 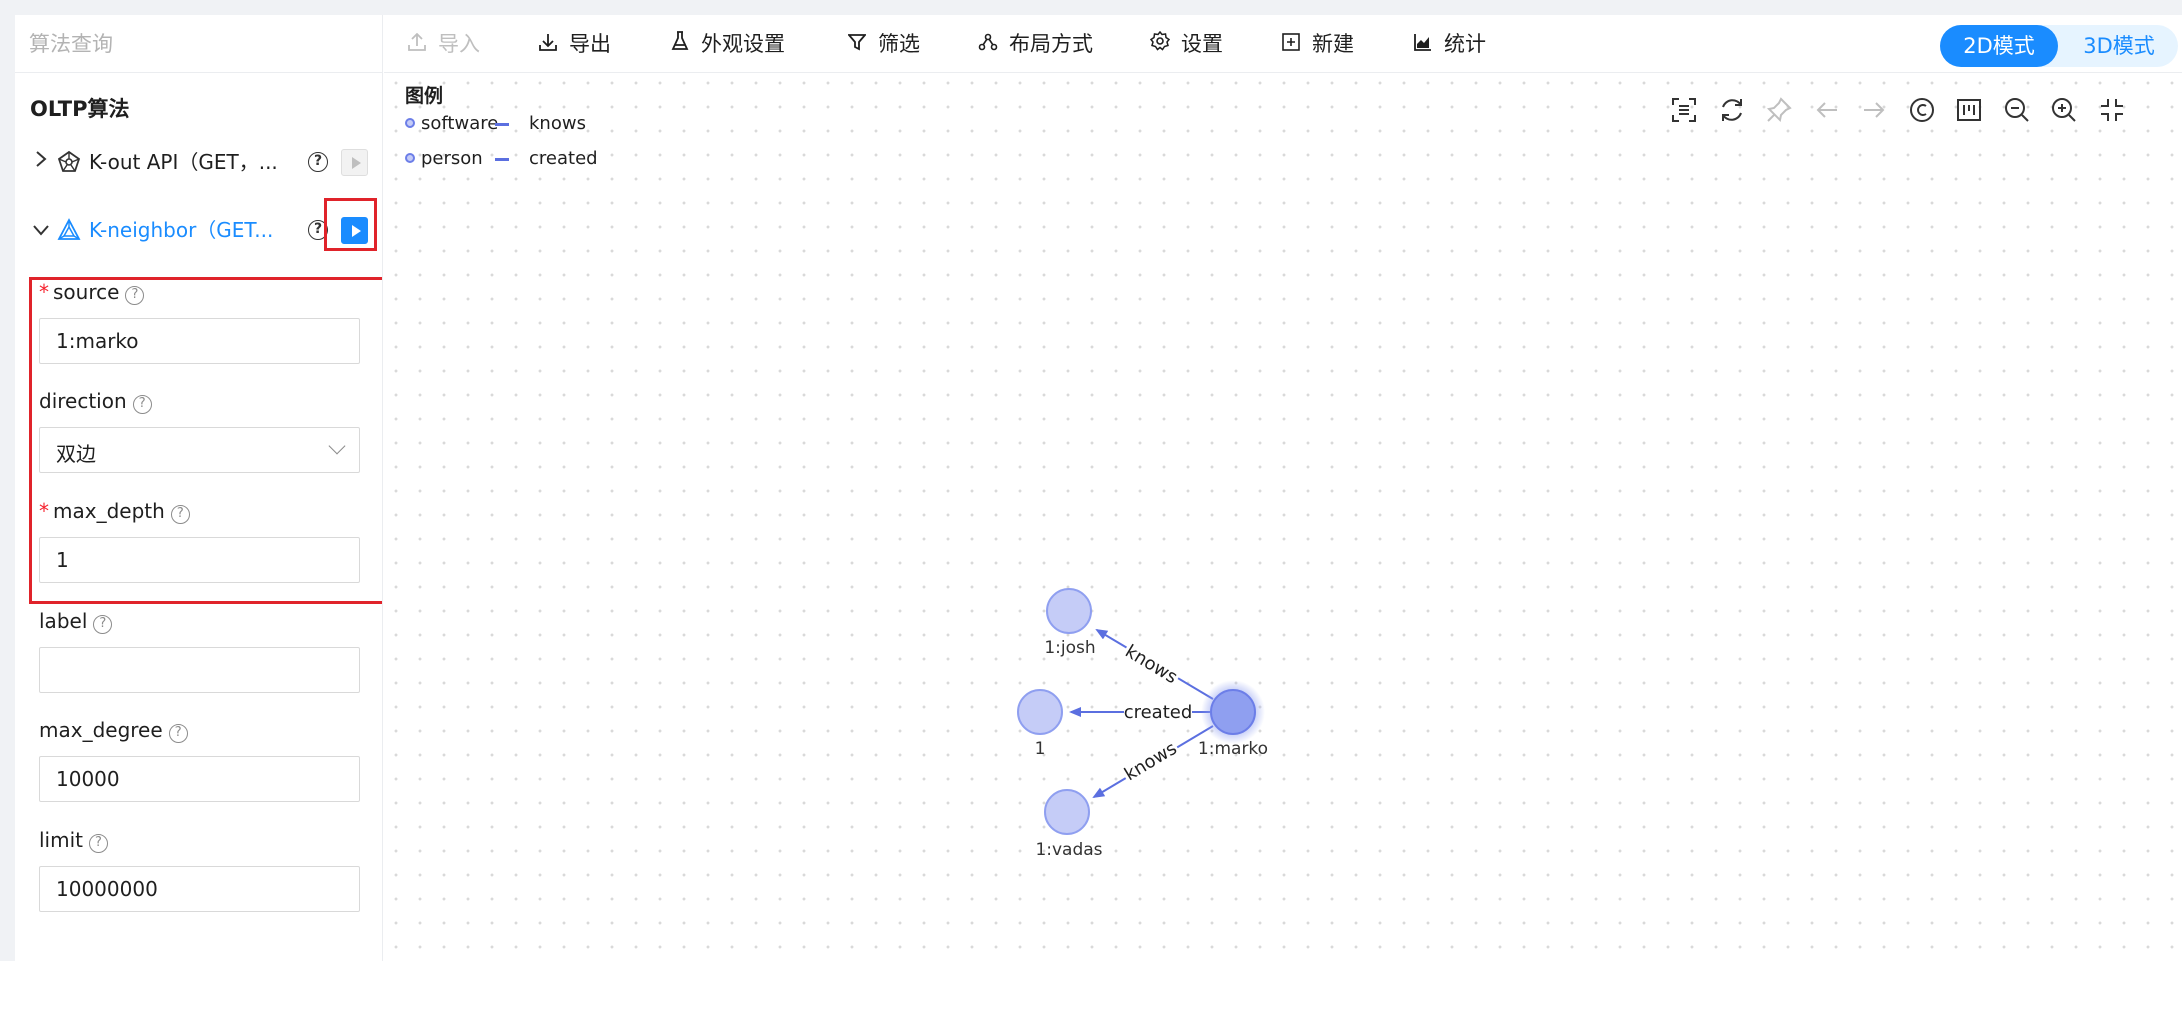 What do you see at coordinates (1684, 110) in the screenshot?
I see `fit-view-icon` at bounding box center [1684, 110].